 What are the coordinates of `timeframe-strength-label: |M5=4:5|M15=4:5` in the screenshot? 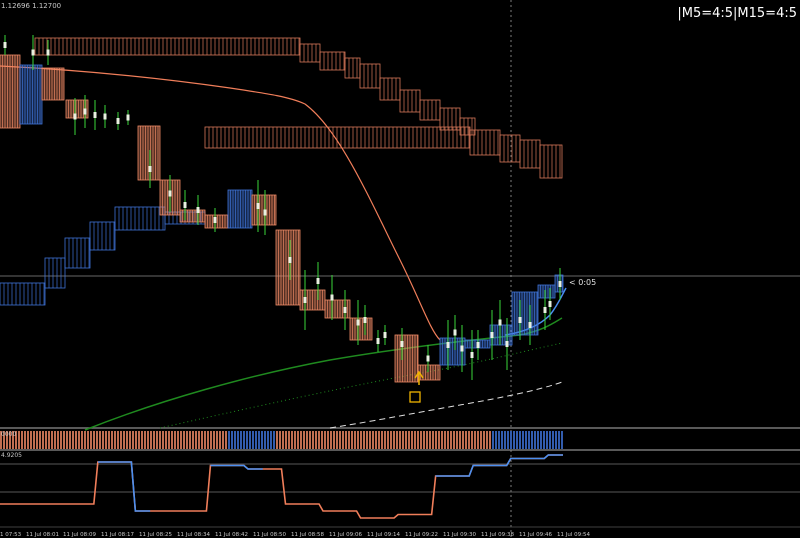 It's located at (737, 13).